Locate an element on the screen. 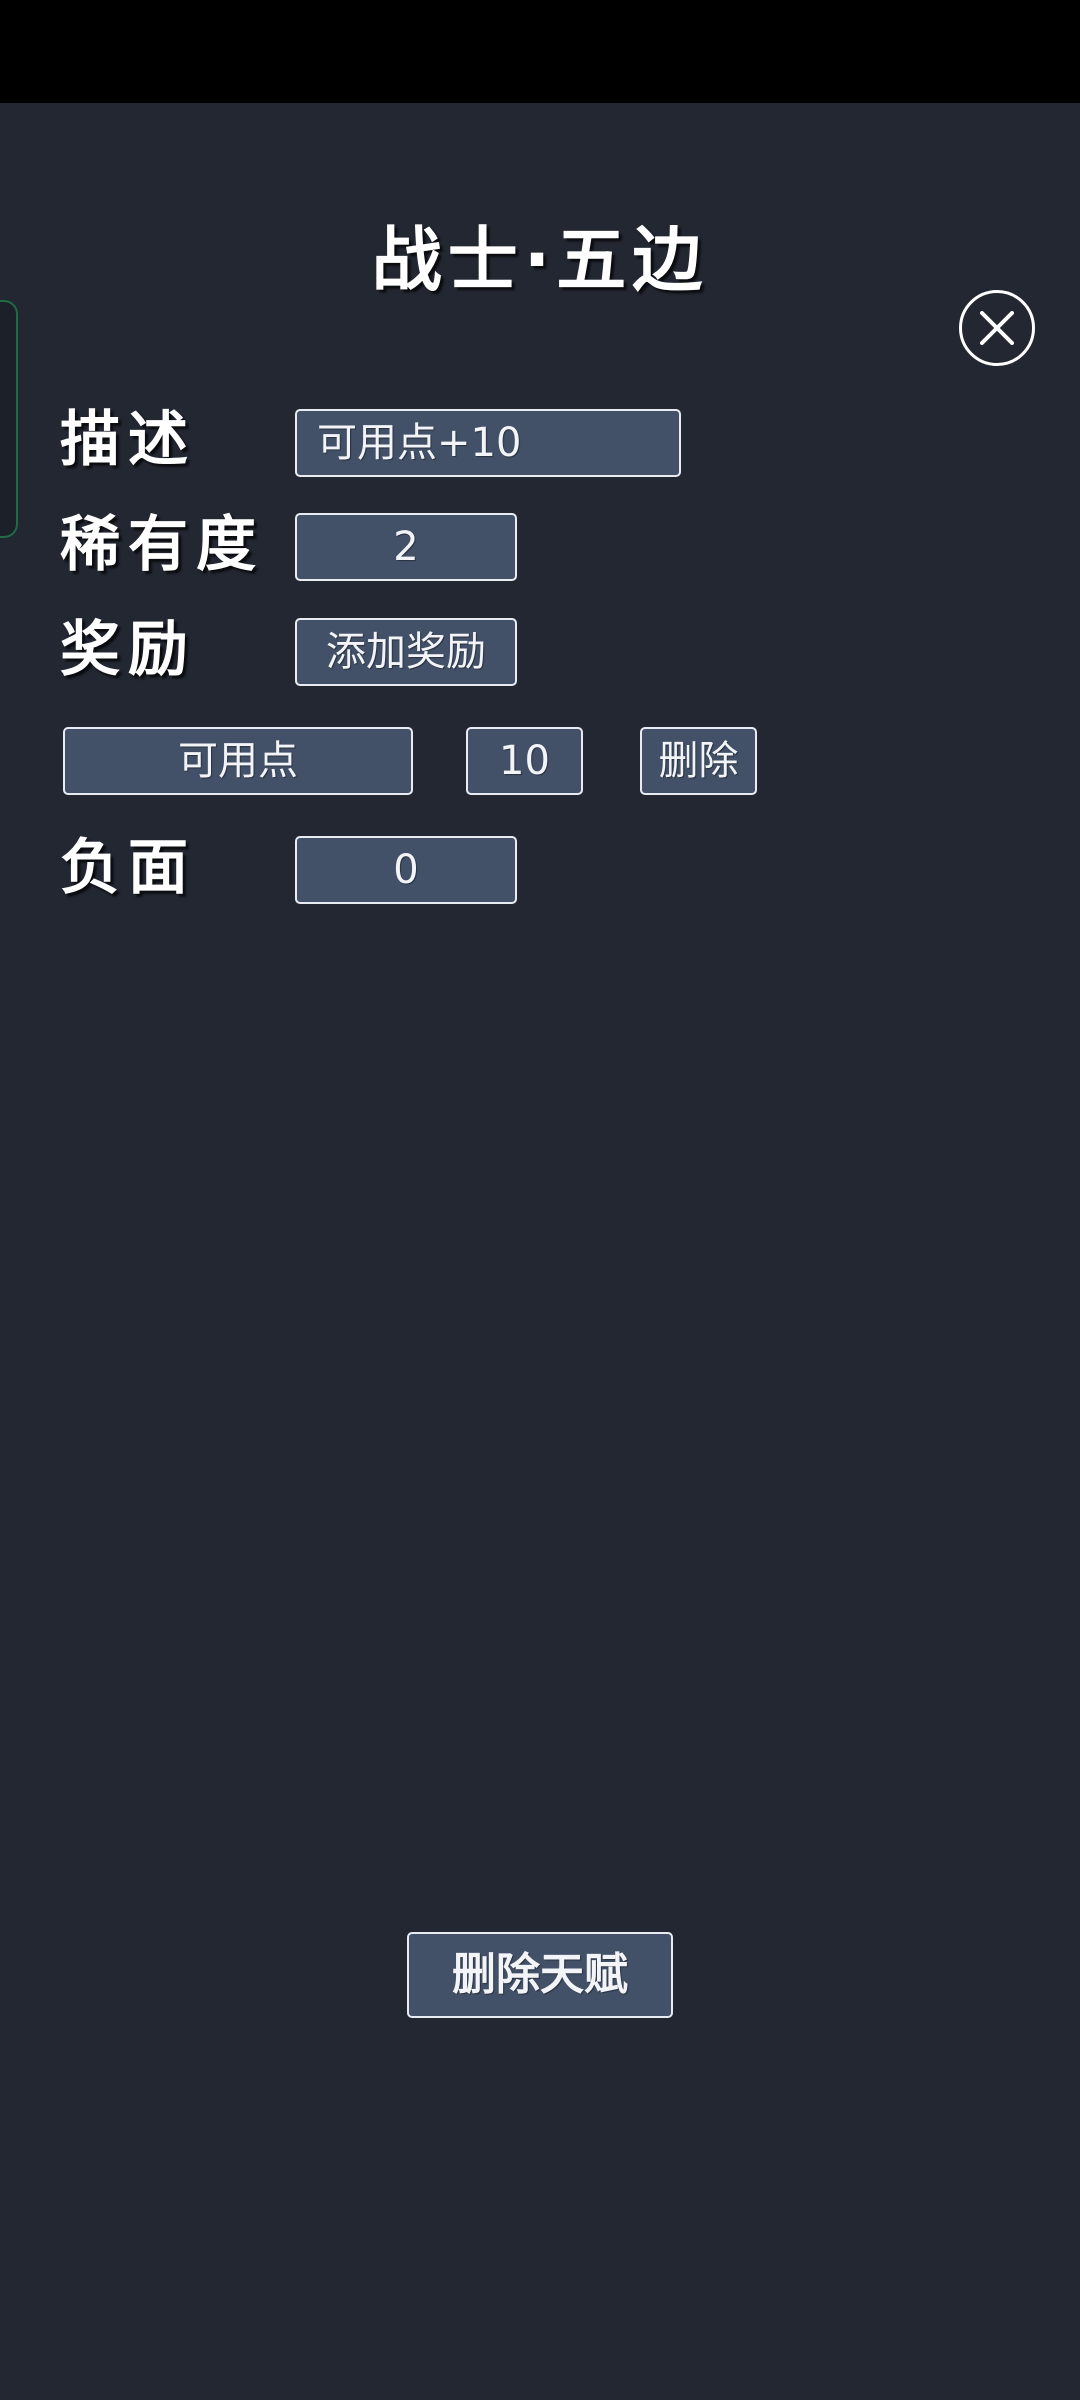 This screenshot has height=2400, width=1080. reward-amount-field: 10 is located at coordinates (524, 761).